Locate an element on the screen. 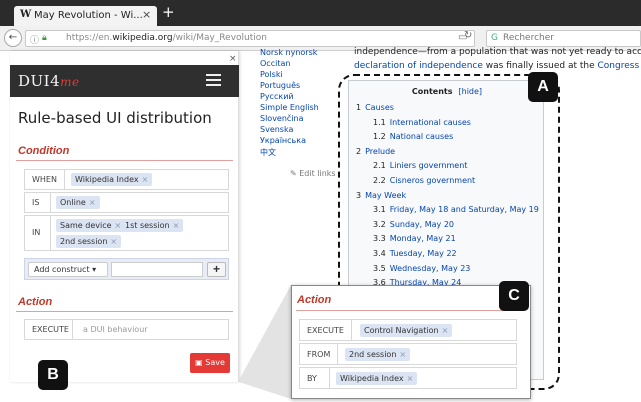  zoom-execute-tag: Control Navigation × is located at coordinates (406, 330).